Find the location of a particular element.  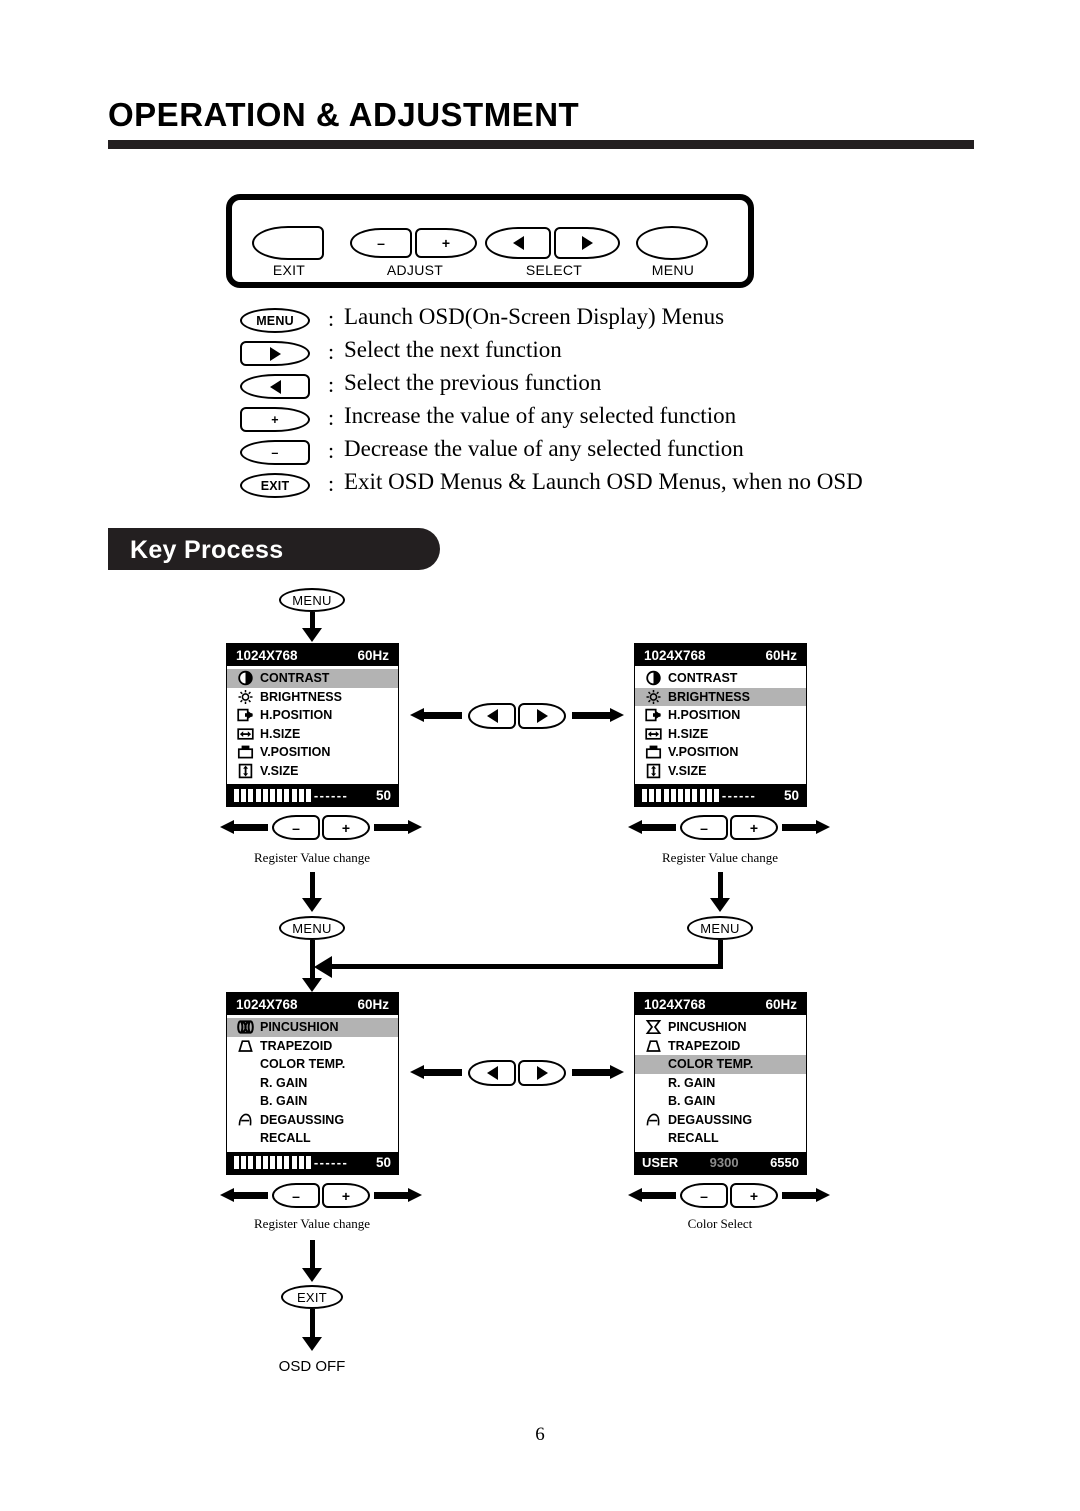

flow-adjust-plus-right: + is located at coordinates (754, 827).